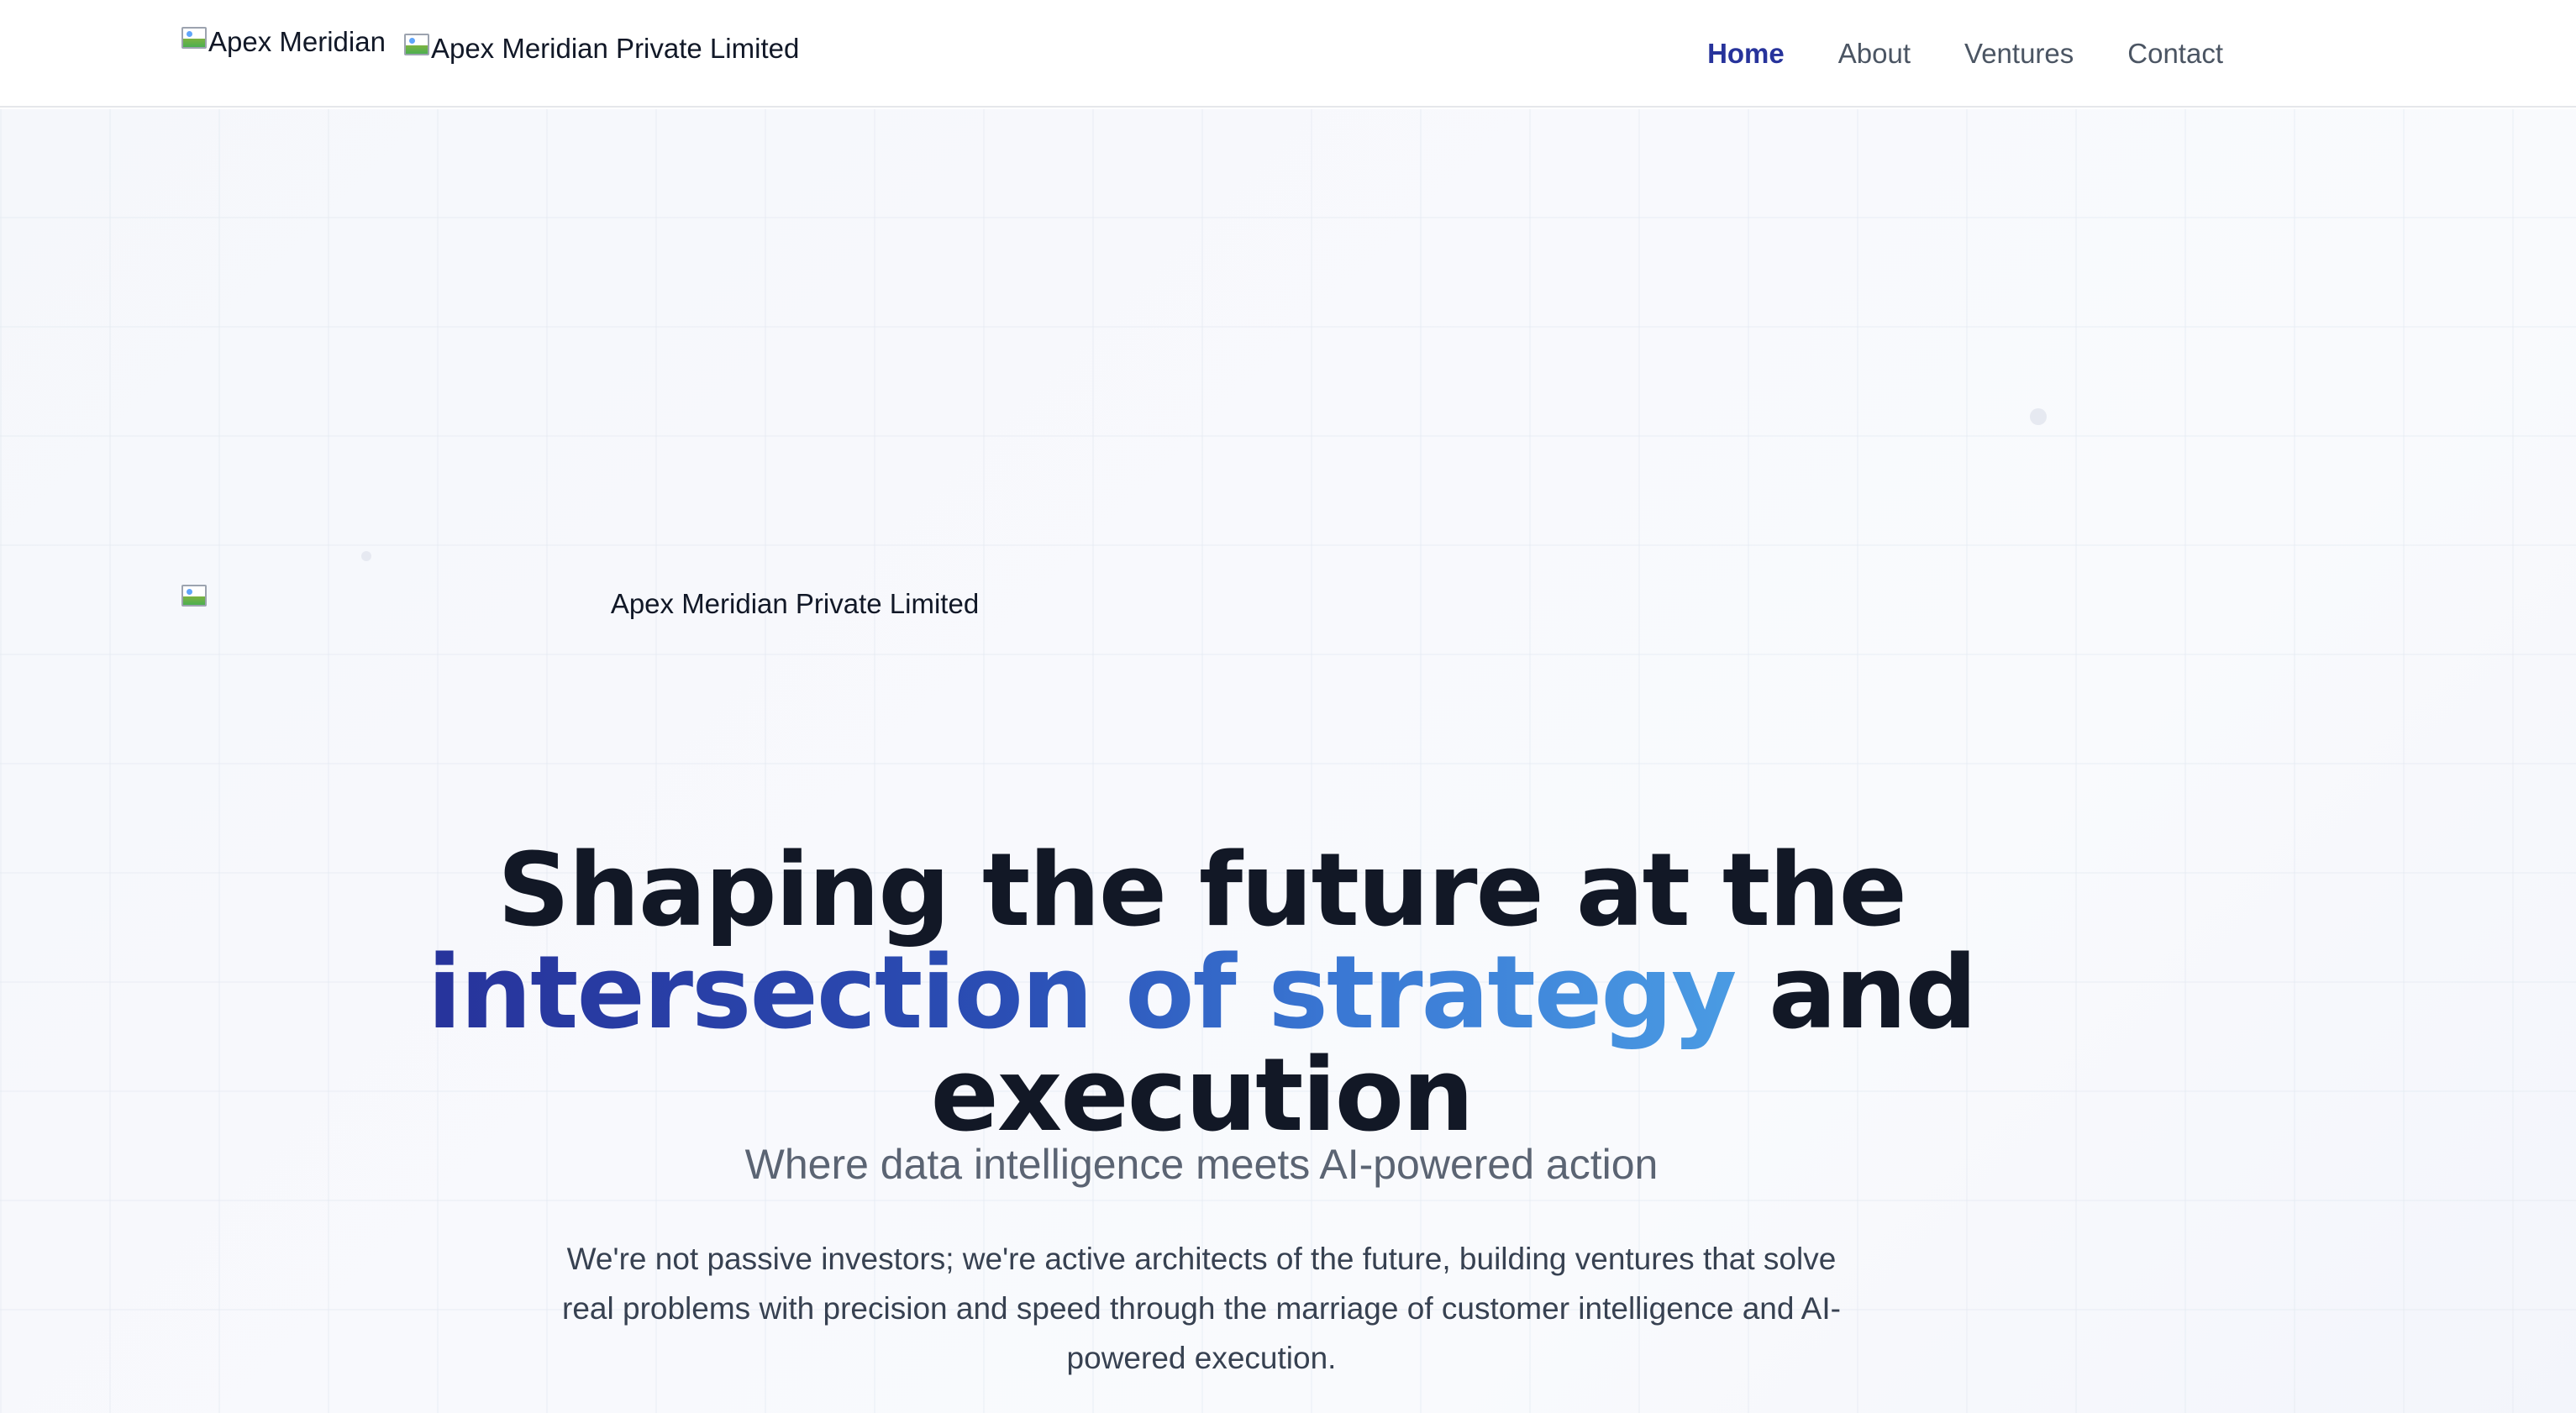 This screenshot has width=2576, height=1413. I want to click on logo-image: Apex Meridian, so click(283, 42).